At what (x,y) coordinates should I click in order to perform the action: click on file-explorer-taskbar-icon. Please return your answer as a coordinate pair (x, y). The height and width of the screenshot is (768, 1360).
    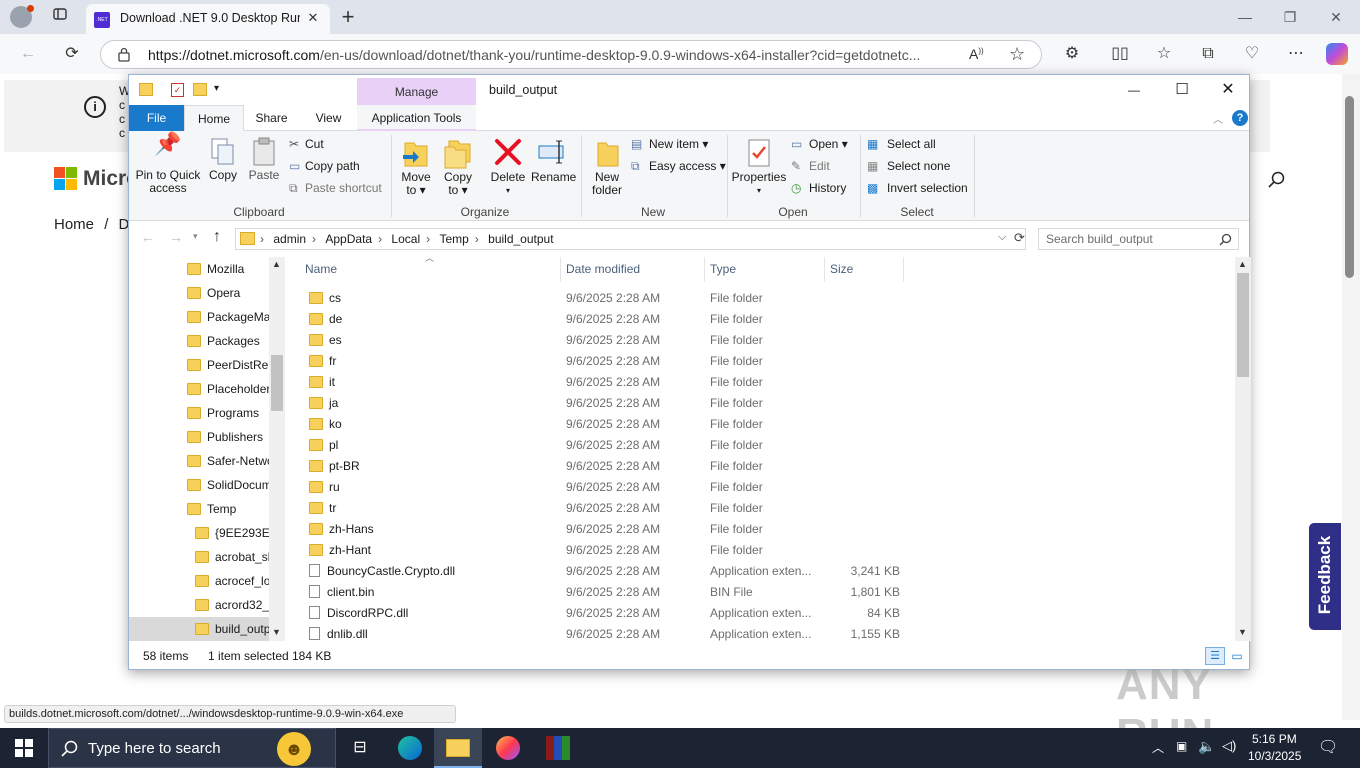
    Looking at the image, I should click on (458, 748).